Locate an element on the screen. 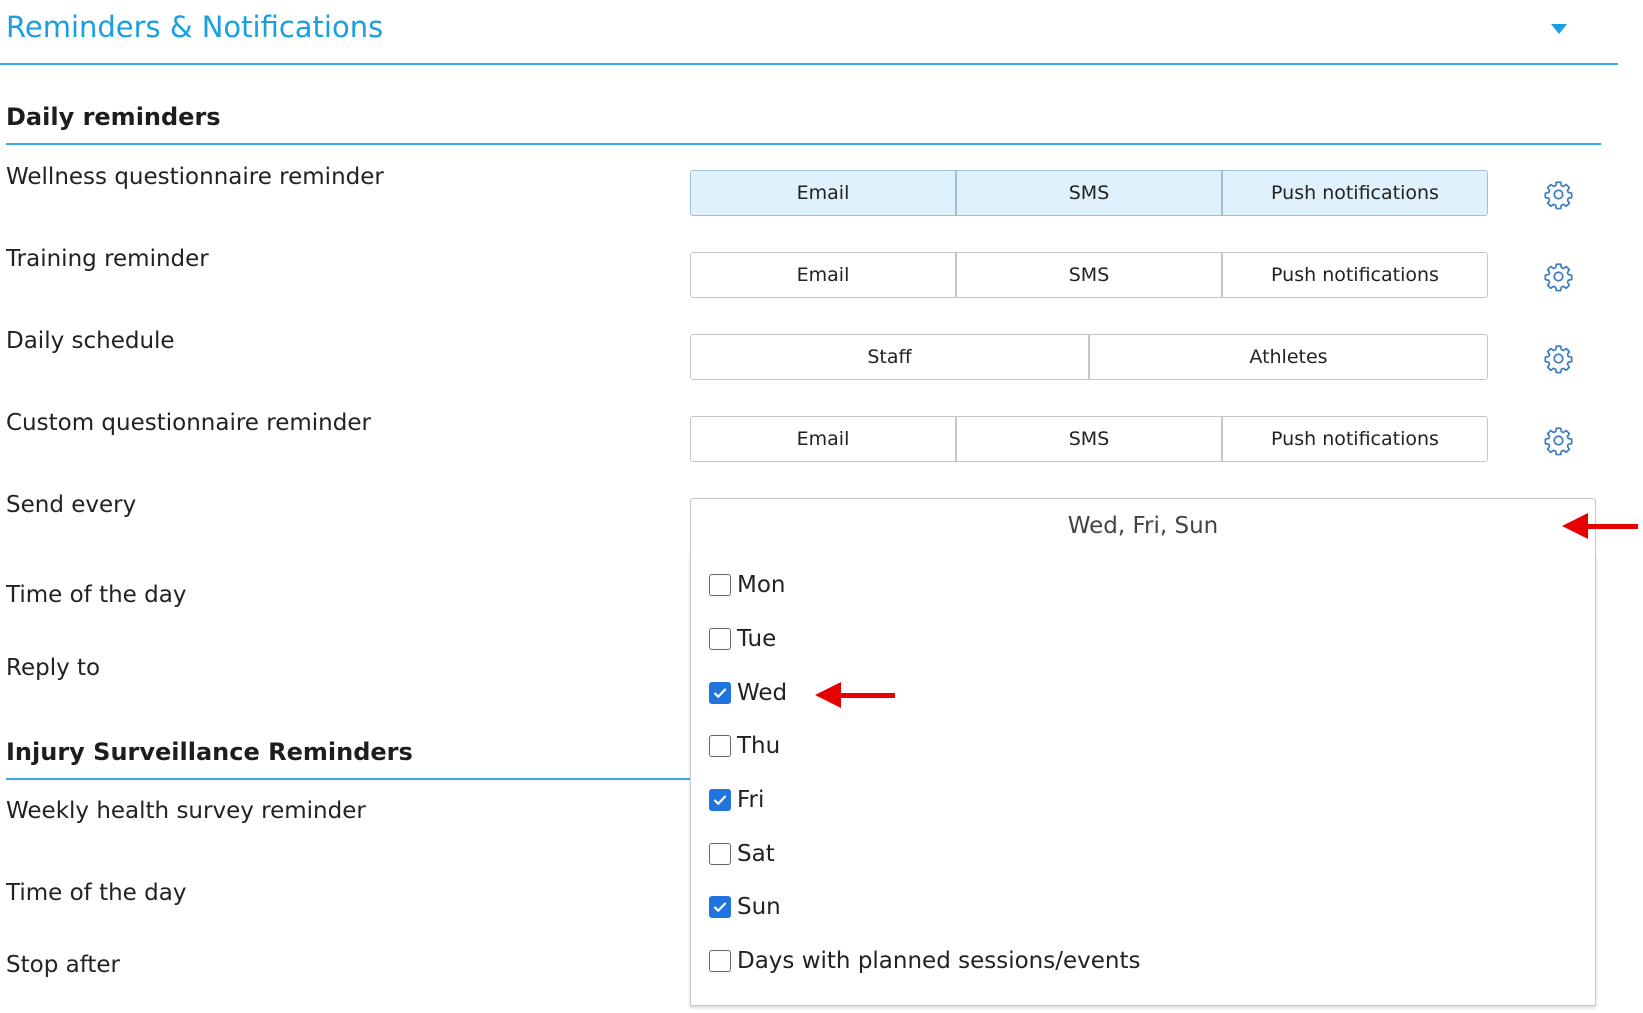 This screenshot has height=1013, width=1643. day-option-tue: Tue is located at coordinates (742, 639).